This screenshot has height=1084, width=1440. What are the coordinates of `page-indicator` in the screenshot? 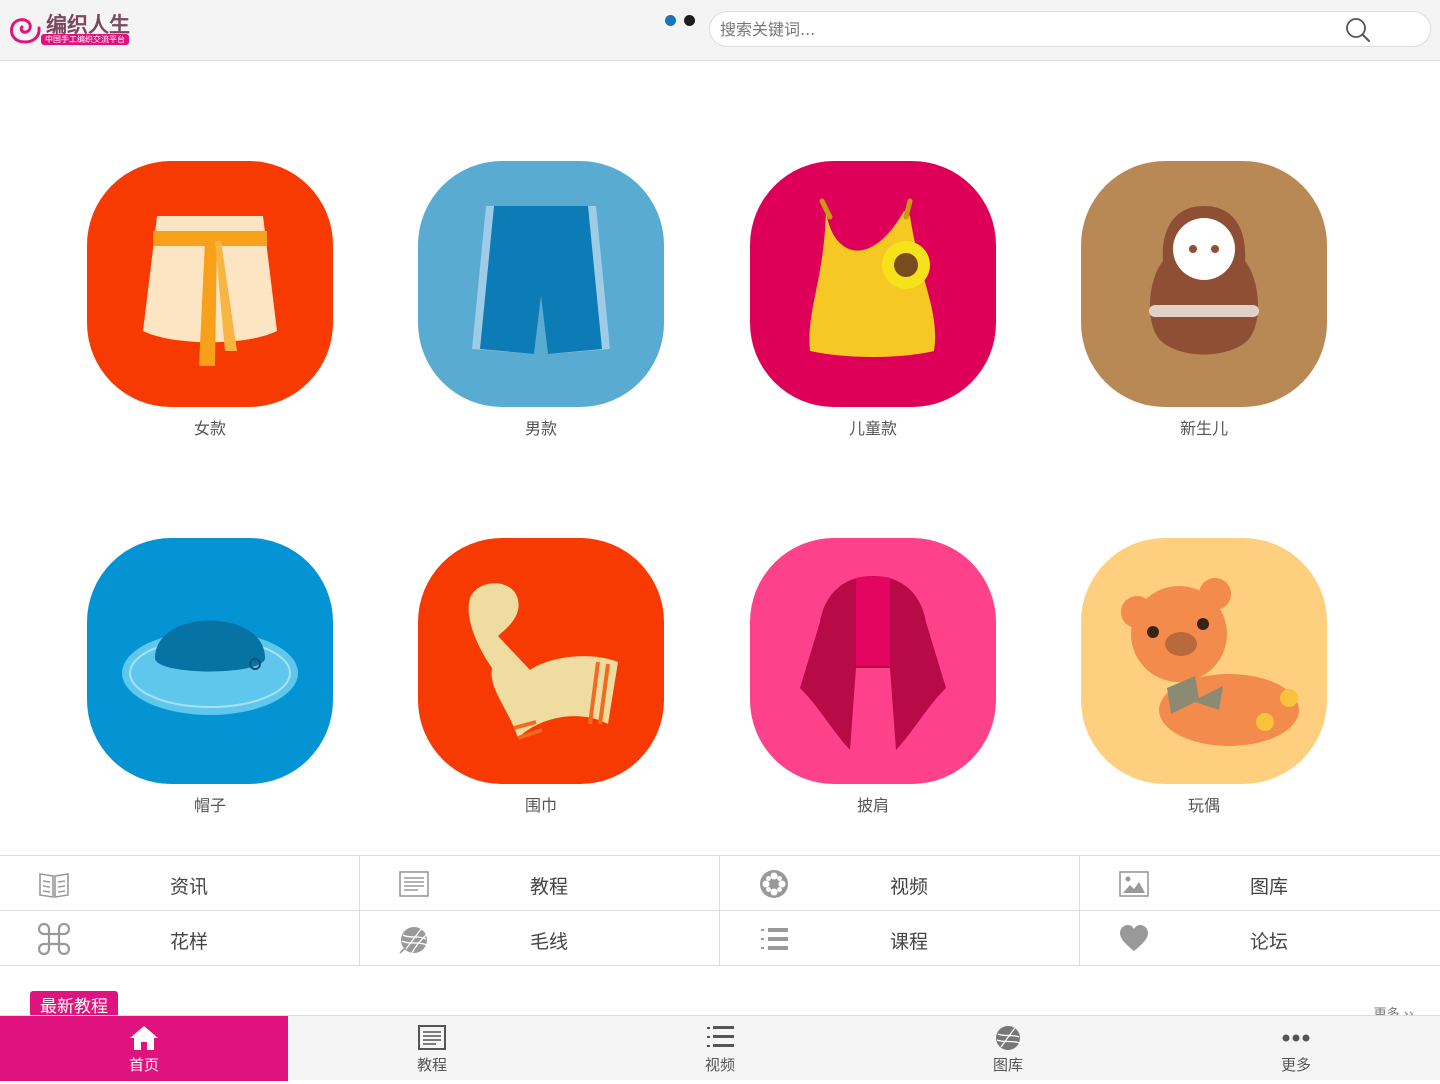 It's located at (680, 20).